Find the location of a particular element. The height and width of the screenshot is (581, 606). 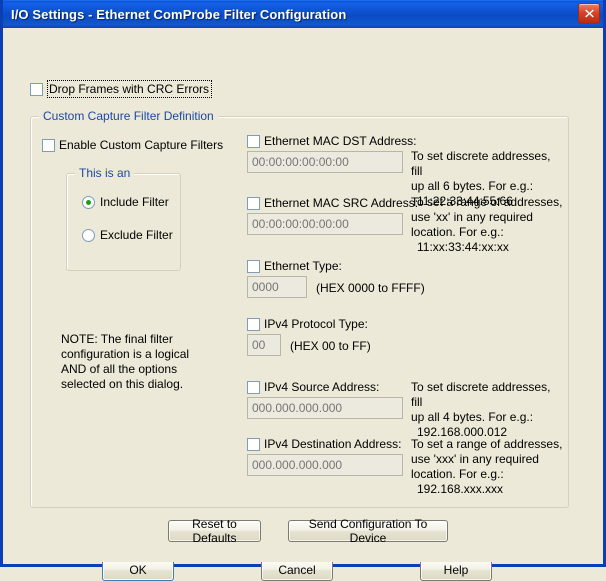

ethernet-mac-src-hint-line-3: location. For e.g.: is located at coordinates (457, 232).